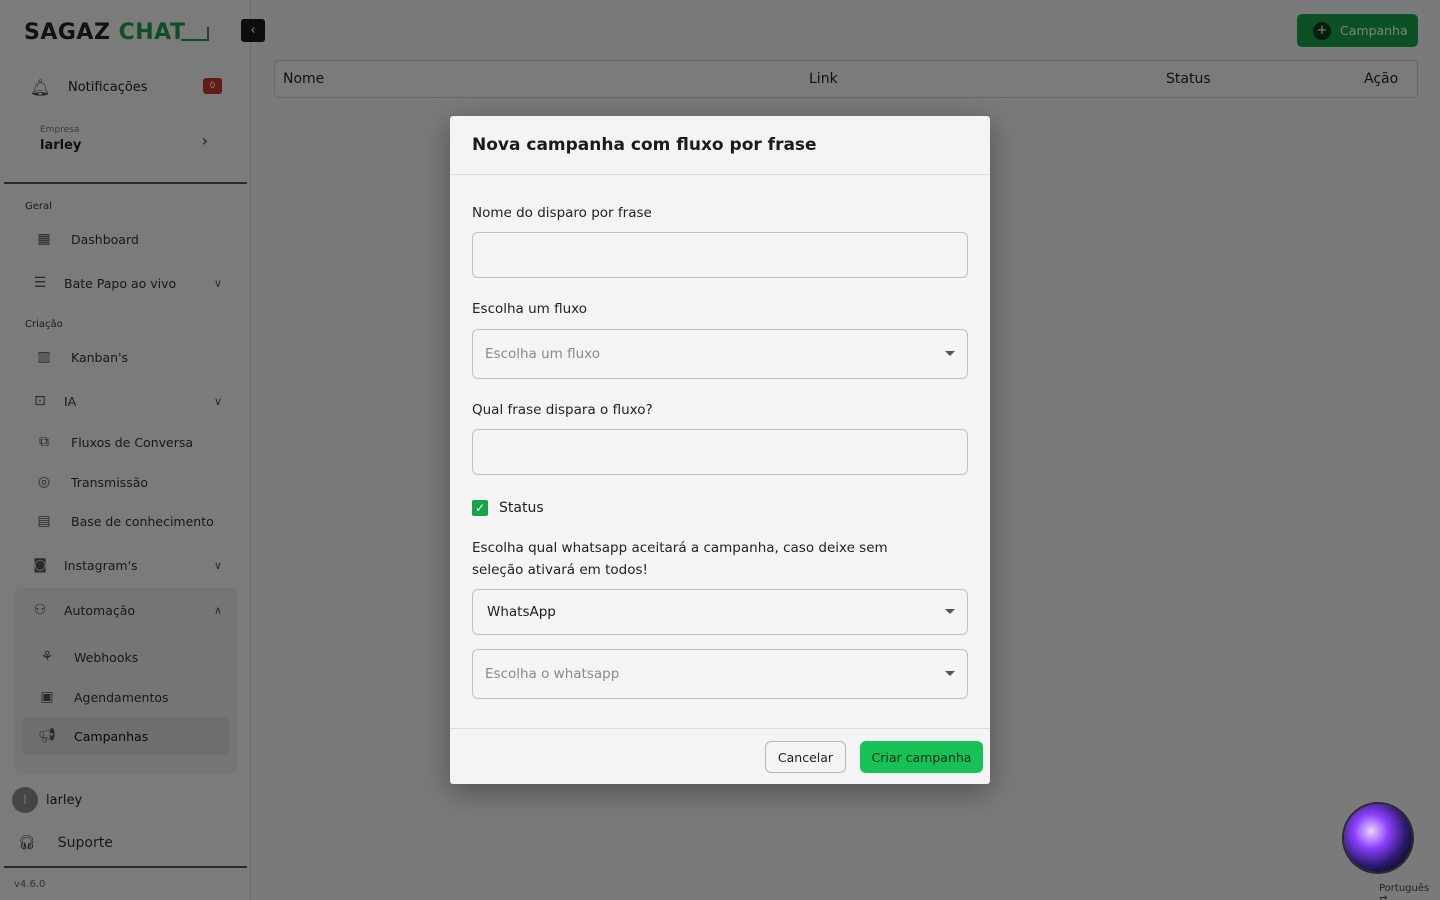 This screenshot has width=1440, height=900. I want to click on status-checkbox: ✓, so click(480, 508).